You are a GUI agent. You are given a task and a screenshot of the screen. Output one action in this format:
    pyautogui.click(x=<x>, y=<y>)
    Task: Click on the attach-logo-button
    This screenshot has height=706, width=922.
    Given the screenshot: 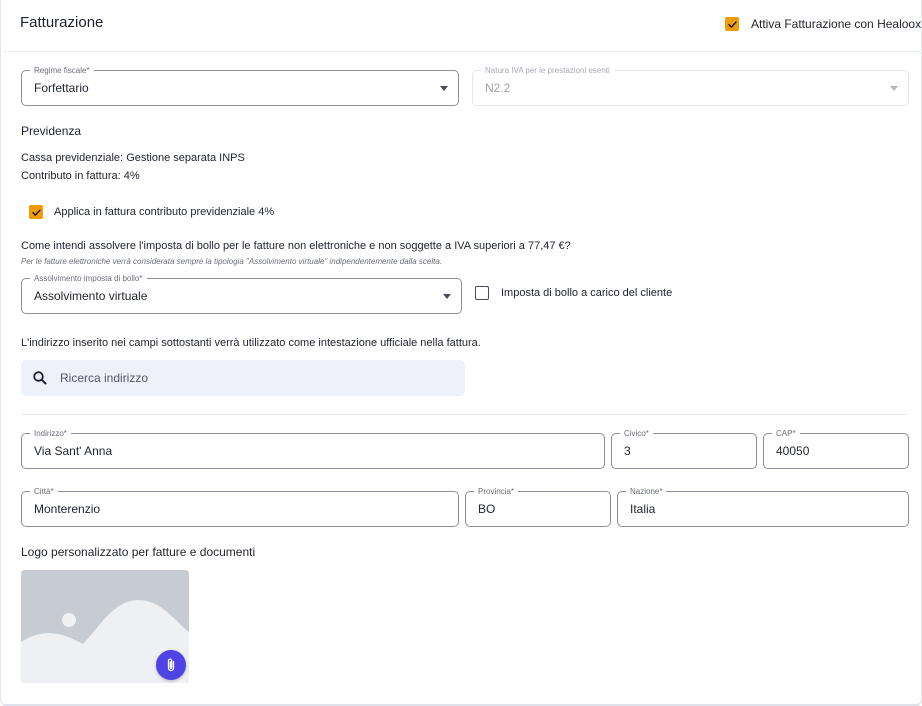 What is the action you would take?
    pyautogui.click(x=171, y=665)
    